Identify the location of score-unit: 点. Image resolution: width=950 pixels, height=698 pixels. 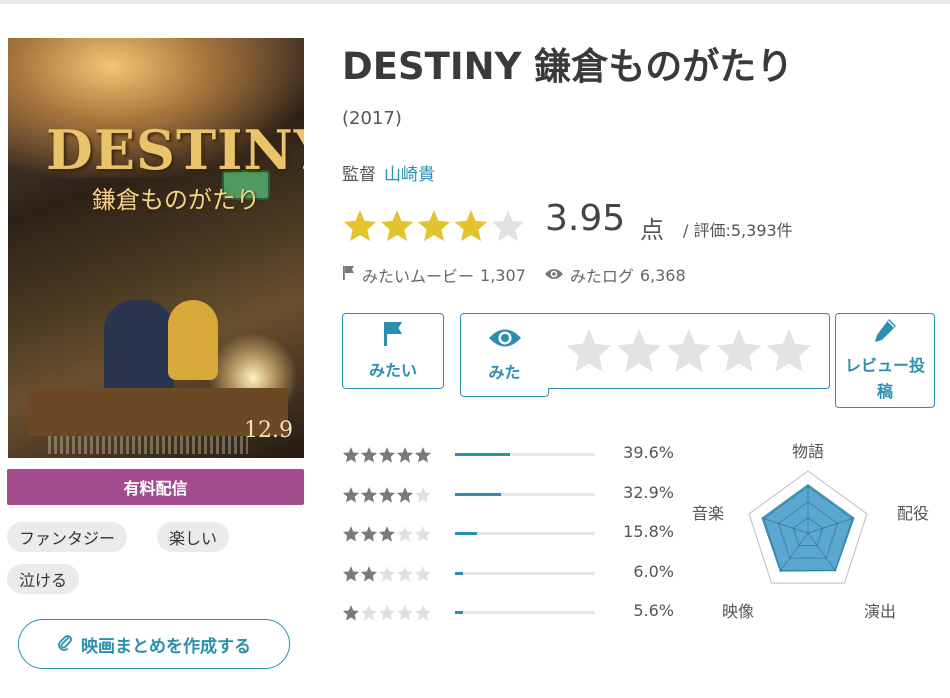
(652, 230).